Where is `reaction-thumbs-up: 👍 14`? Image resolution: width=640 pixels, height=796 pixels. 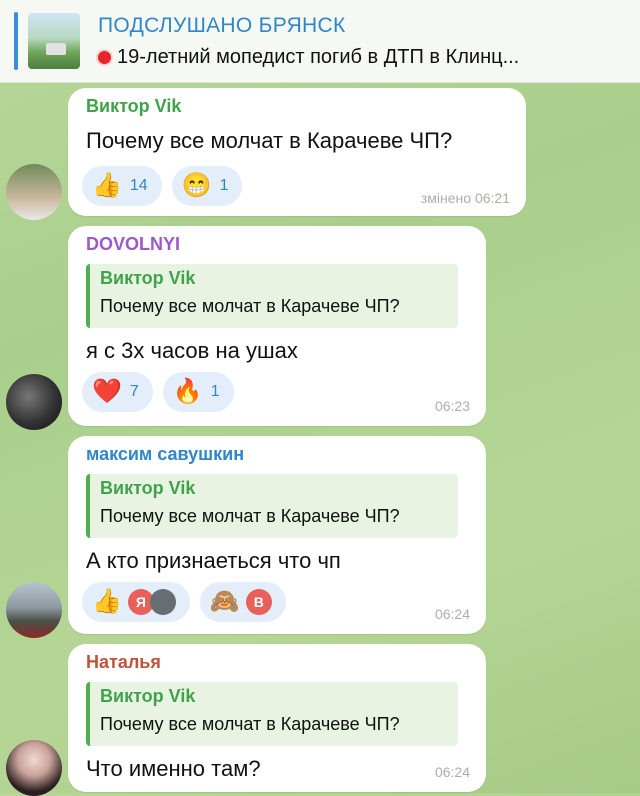 reaction-thumbs-up: 👍 14 is located at coordinates (122, 186).